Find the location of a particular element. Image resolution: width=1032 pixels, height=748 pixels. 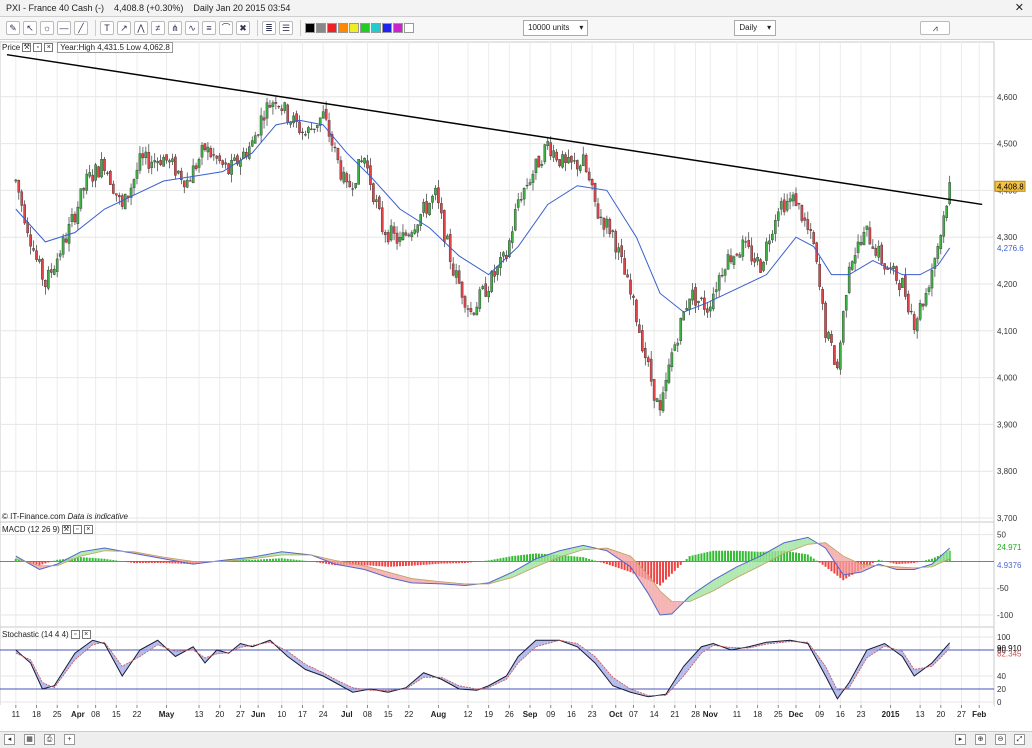

print-icon: ⎙ is located at coordinates (49, 739).